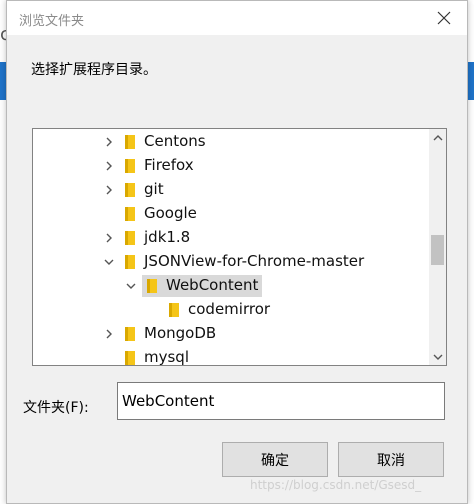 The width and height of the screenshot is (474, 504). Describe the element at coordinates (281, 401) in the screenshot. I see `folder-input` at that location.